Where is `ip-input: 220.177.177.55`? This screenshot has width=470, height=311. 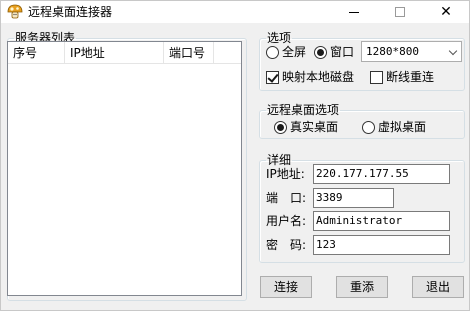 ip-input: 220.177.177.55 is located at coordinates (381, 174).